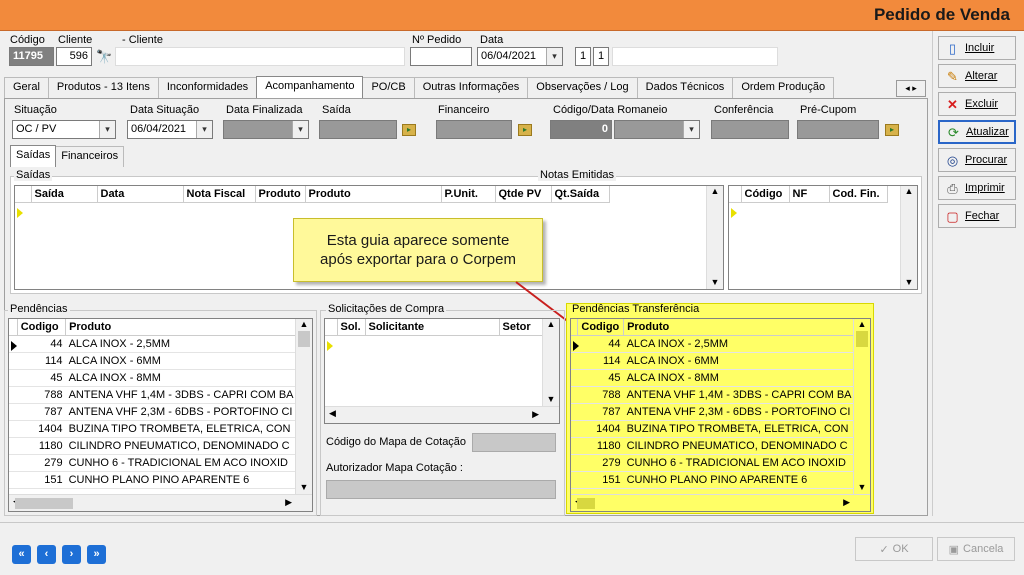  I want to click on col-qt-saida: Qt.Saída, so click(580, 194).